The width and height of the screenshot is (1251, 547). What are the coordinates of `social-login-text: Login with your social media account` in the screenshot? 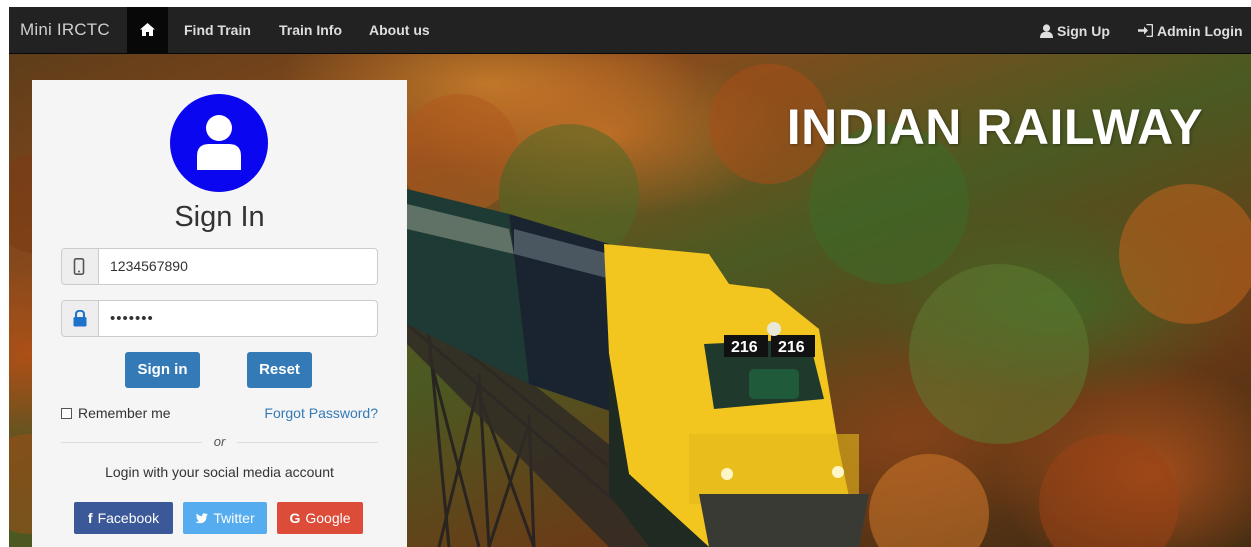 It's located at (219, 472).